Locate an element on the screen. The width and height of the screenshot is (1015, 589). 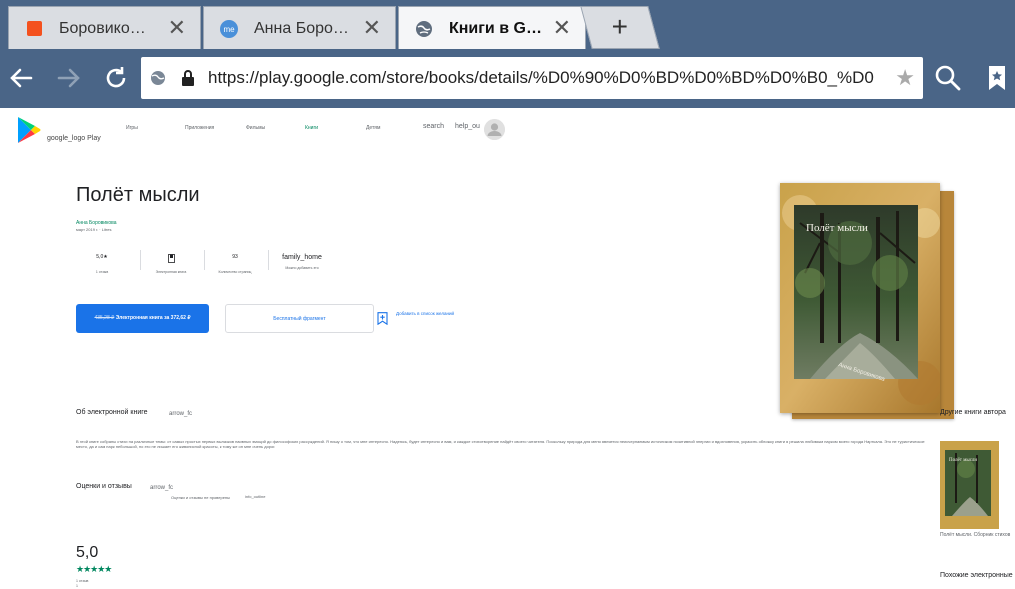
old-price: 435,28 ₽ is located at coordinates (104, 318).